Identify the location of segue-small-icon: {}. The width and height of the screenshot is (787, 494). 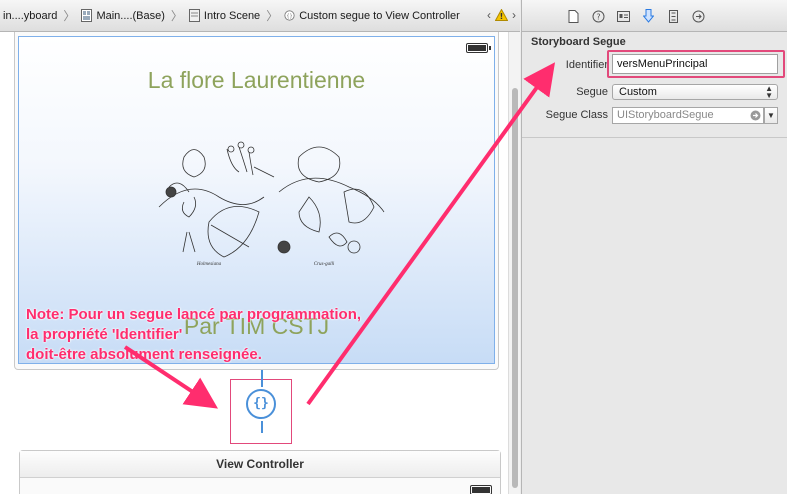
(289, 15).